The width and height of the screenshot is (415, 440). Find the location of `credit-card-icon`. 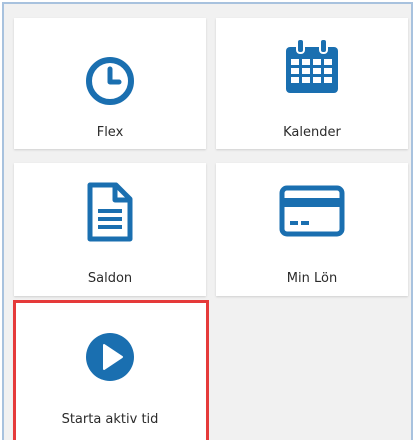

credit-card-icon is located at coordinates (312, 211).